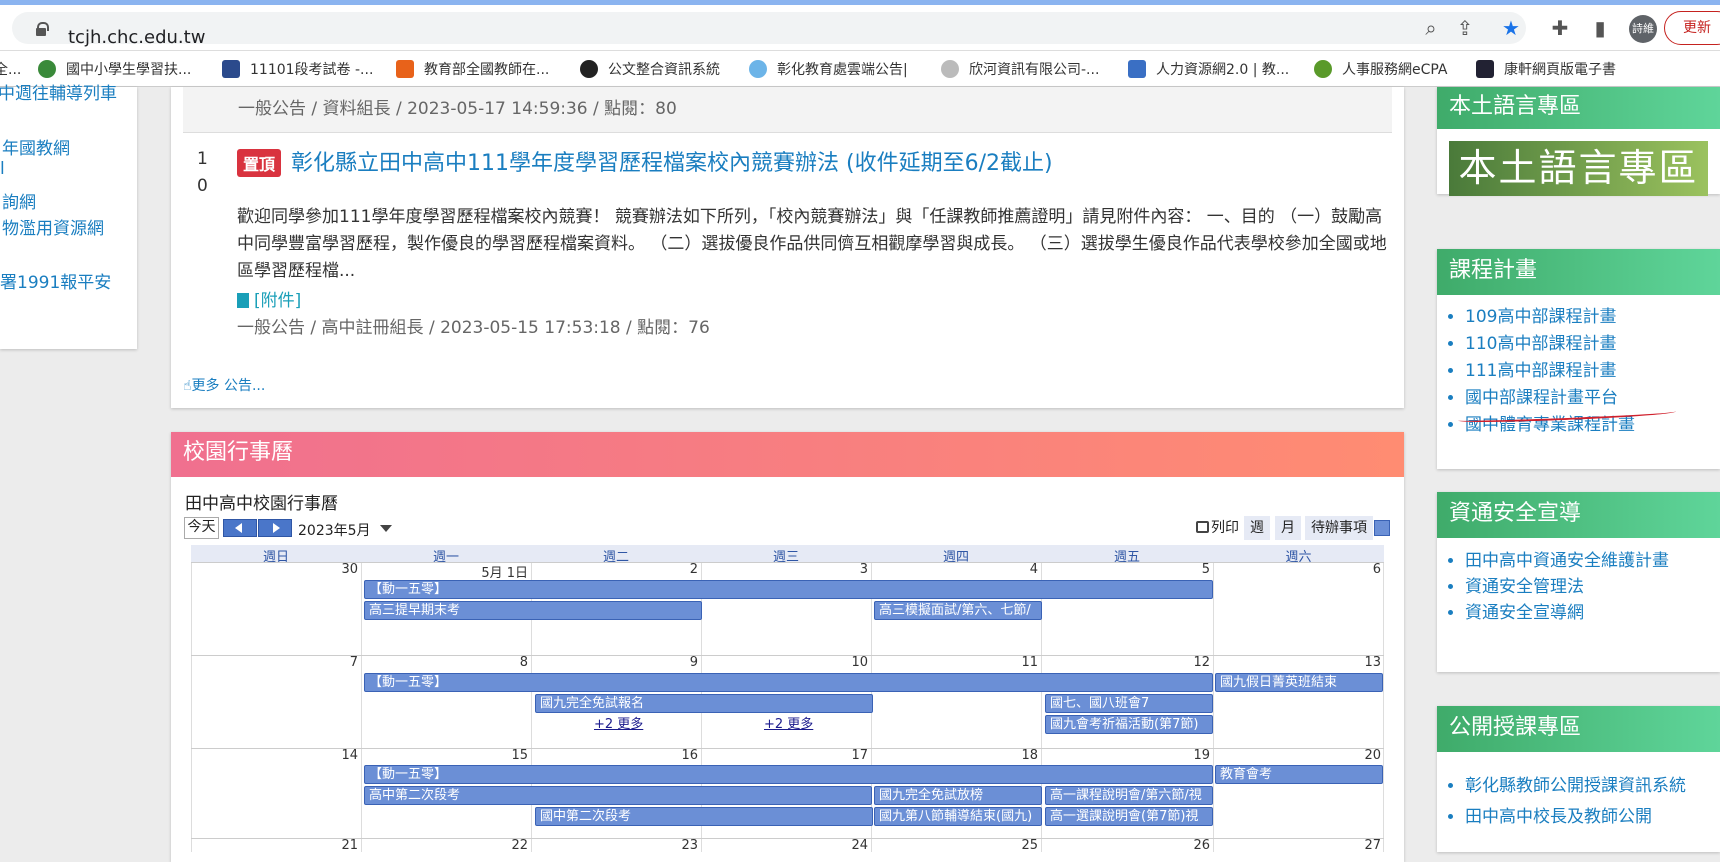 This screenshot has width=1720, height=862. Describe the element at coordinates (519, 845) in the screenshot. I see `date-number: 22` at that location.